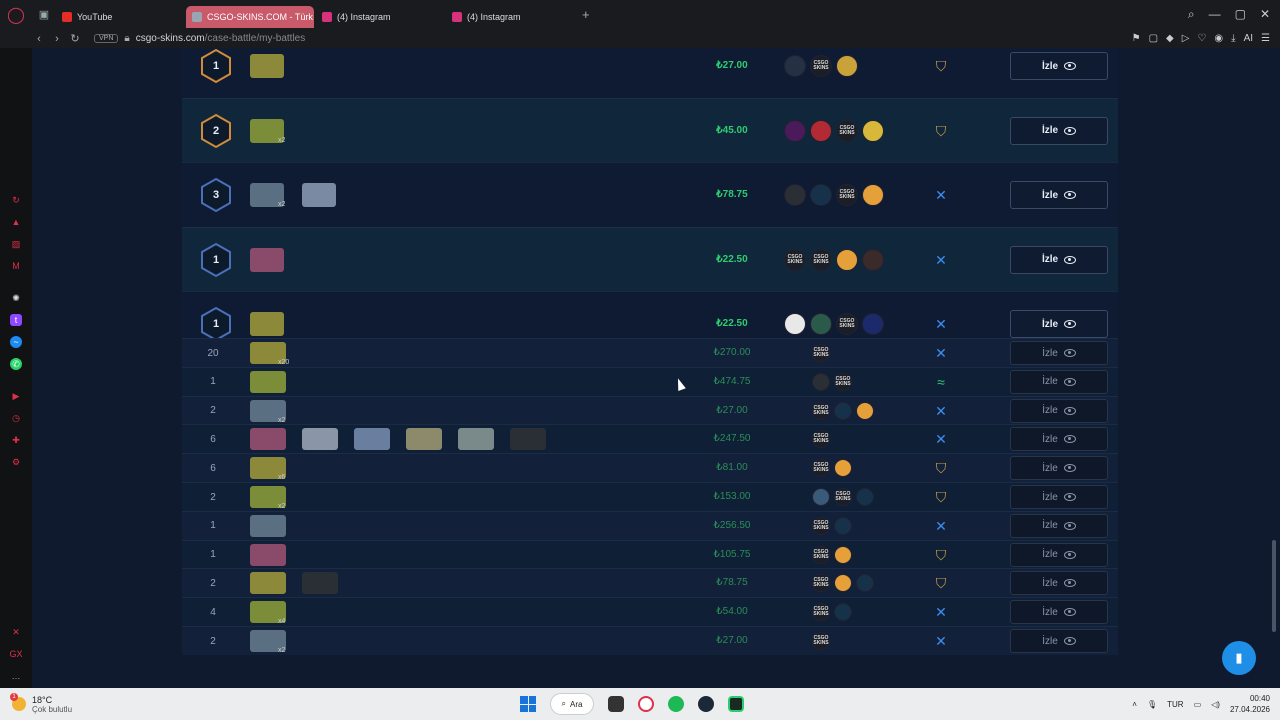 This screenshot has height=720, width=1280. Describe the element at coordinates (120, 17) in the screenshot. I see `browser-tab: YouTube` at that location.